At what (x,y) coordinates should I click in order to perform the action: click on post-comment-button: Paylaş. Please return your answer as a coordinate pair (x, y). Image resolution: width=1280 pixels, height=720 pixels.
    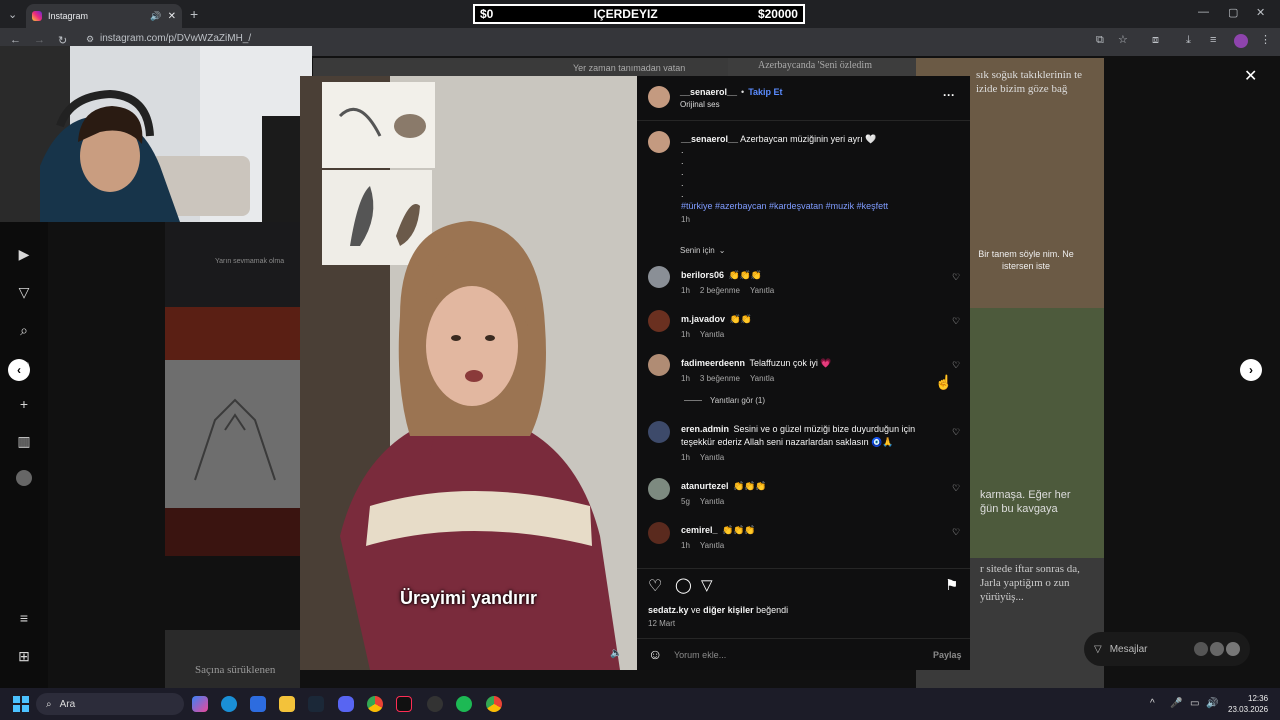
    Looking at the image, I should click on (947, 655).